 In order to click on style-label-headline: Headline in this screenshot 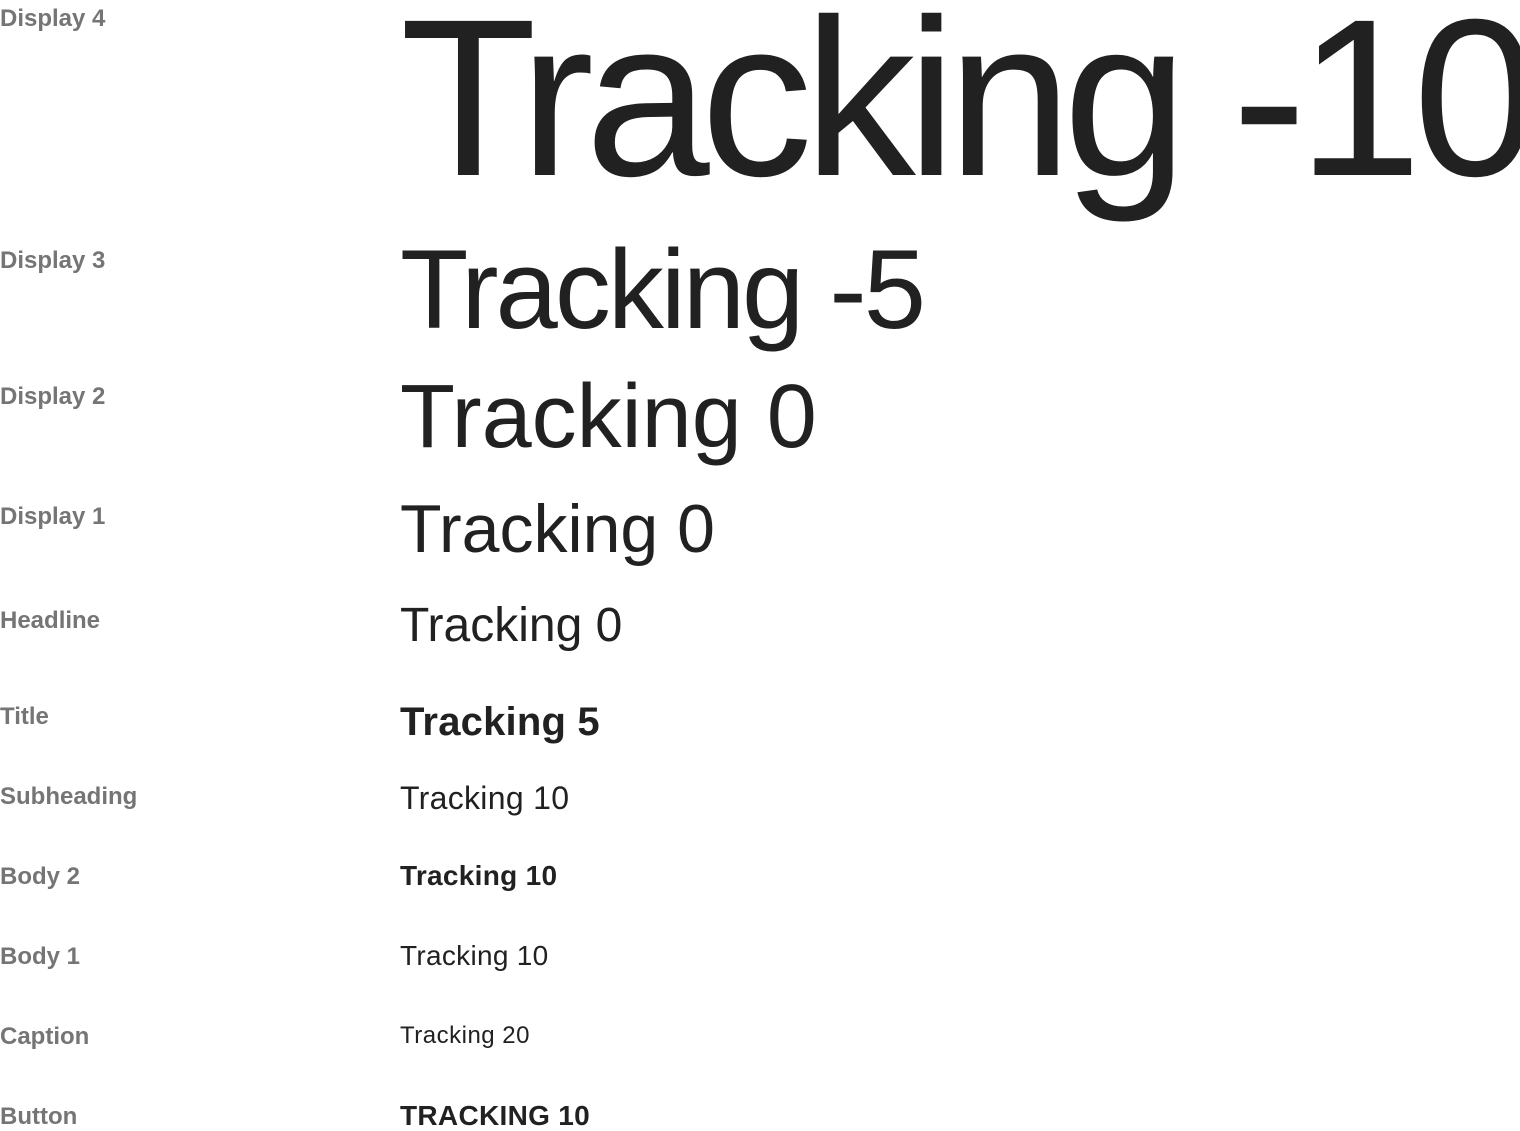, I will do `click(50, 620)`.